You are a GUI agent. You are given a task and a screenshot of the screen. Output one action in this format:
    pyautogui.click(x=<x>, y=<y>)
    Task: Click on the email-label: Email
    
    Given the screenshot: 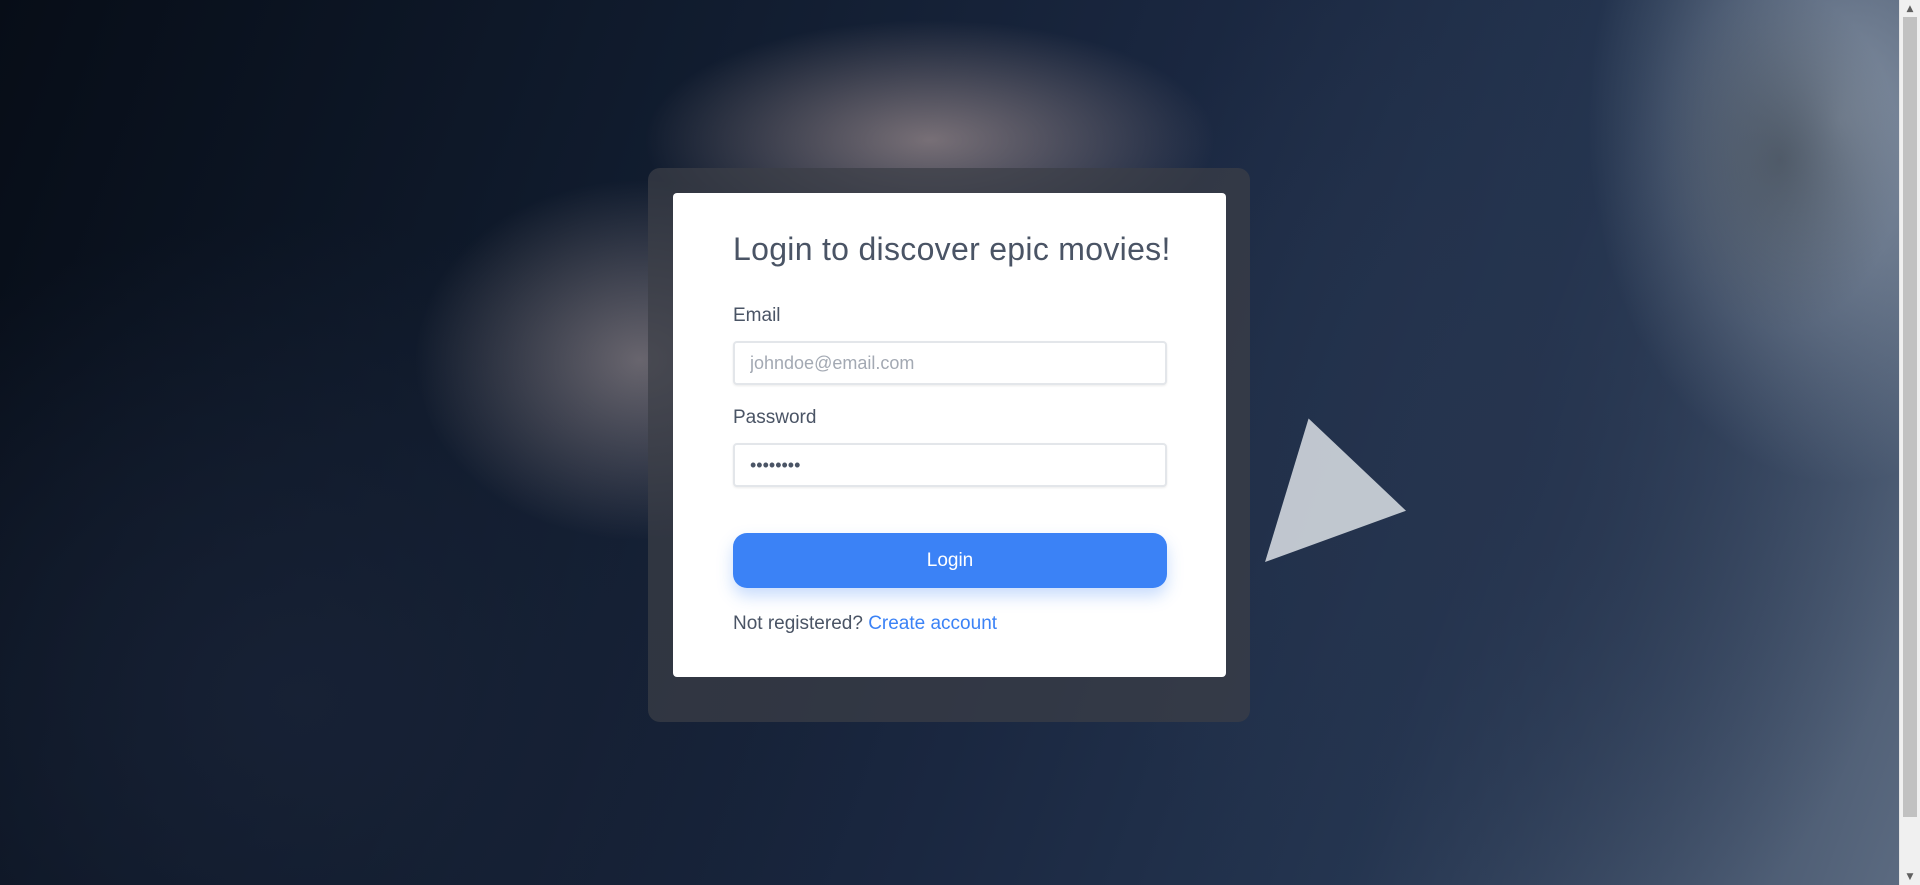 What is the action you would take?
    pyautogui.click(x=757, y=315)
    